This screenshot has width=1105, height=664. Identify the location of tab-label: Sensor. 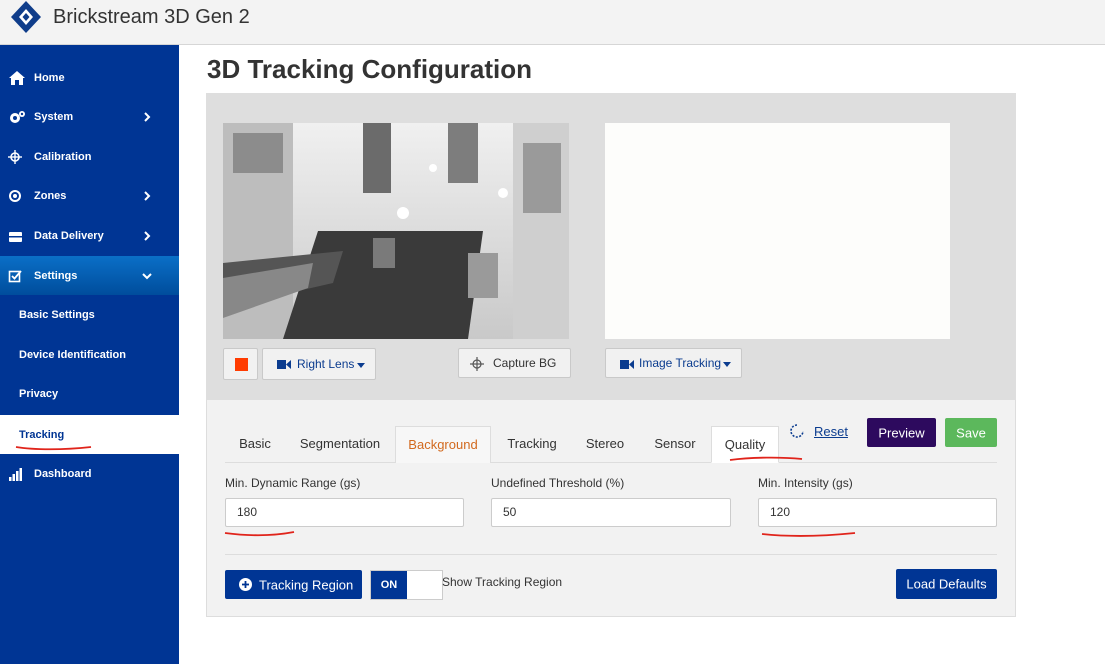
(675, 443).